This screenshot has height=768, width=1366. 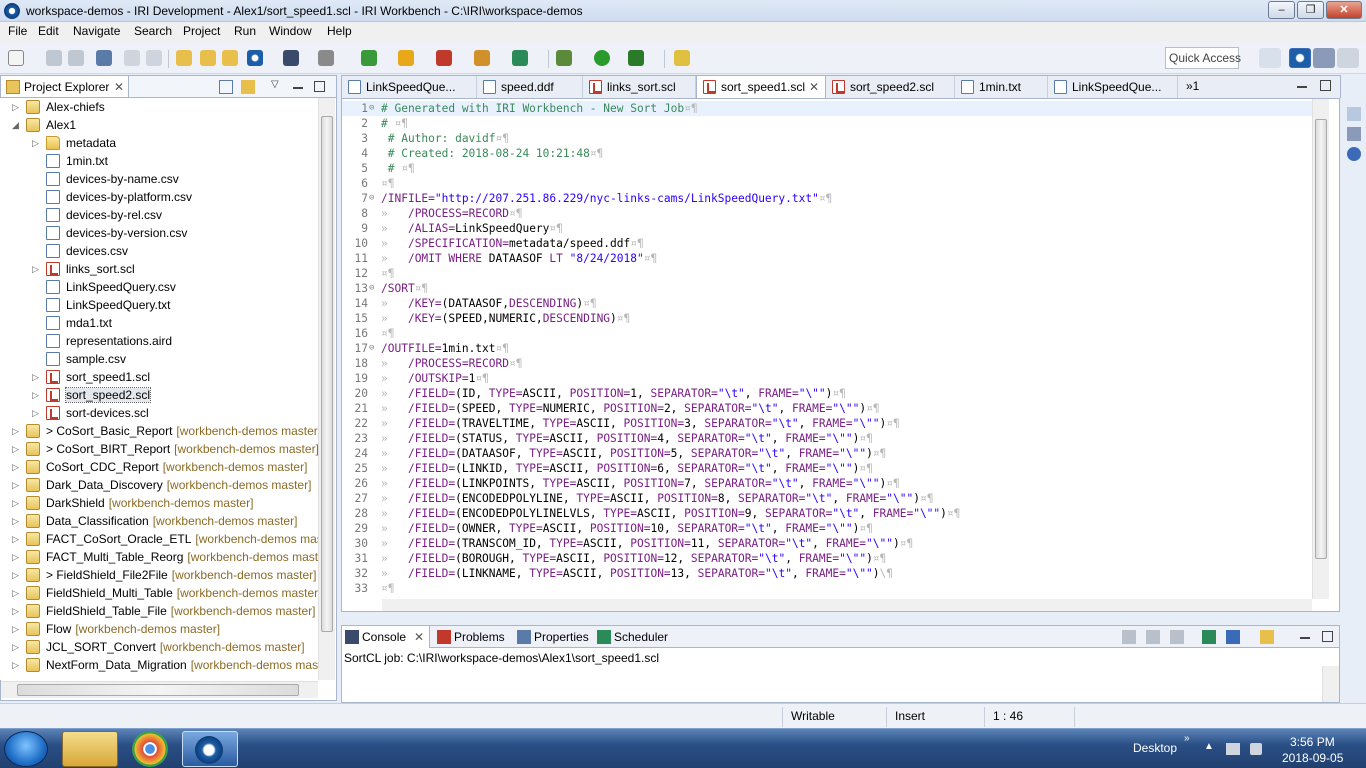 What do you see at coordinates (482, 58) in the screenshot?
I see `flow-icon` at bounding box center [482, 58].